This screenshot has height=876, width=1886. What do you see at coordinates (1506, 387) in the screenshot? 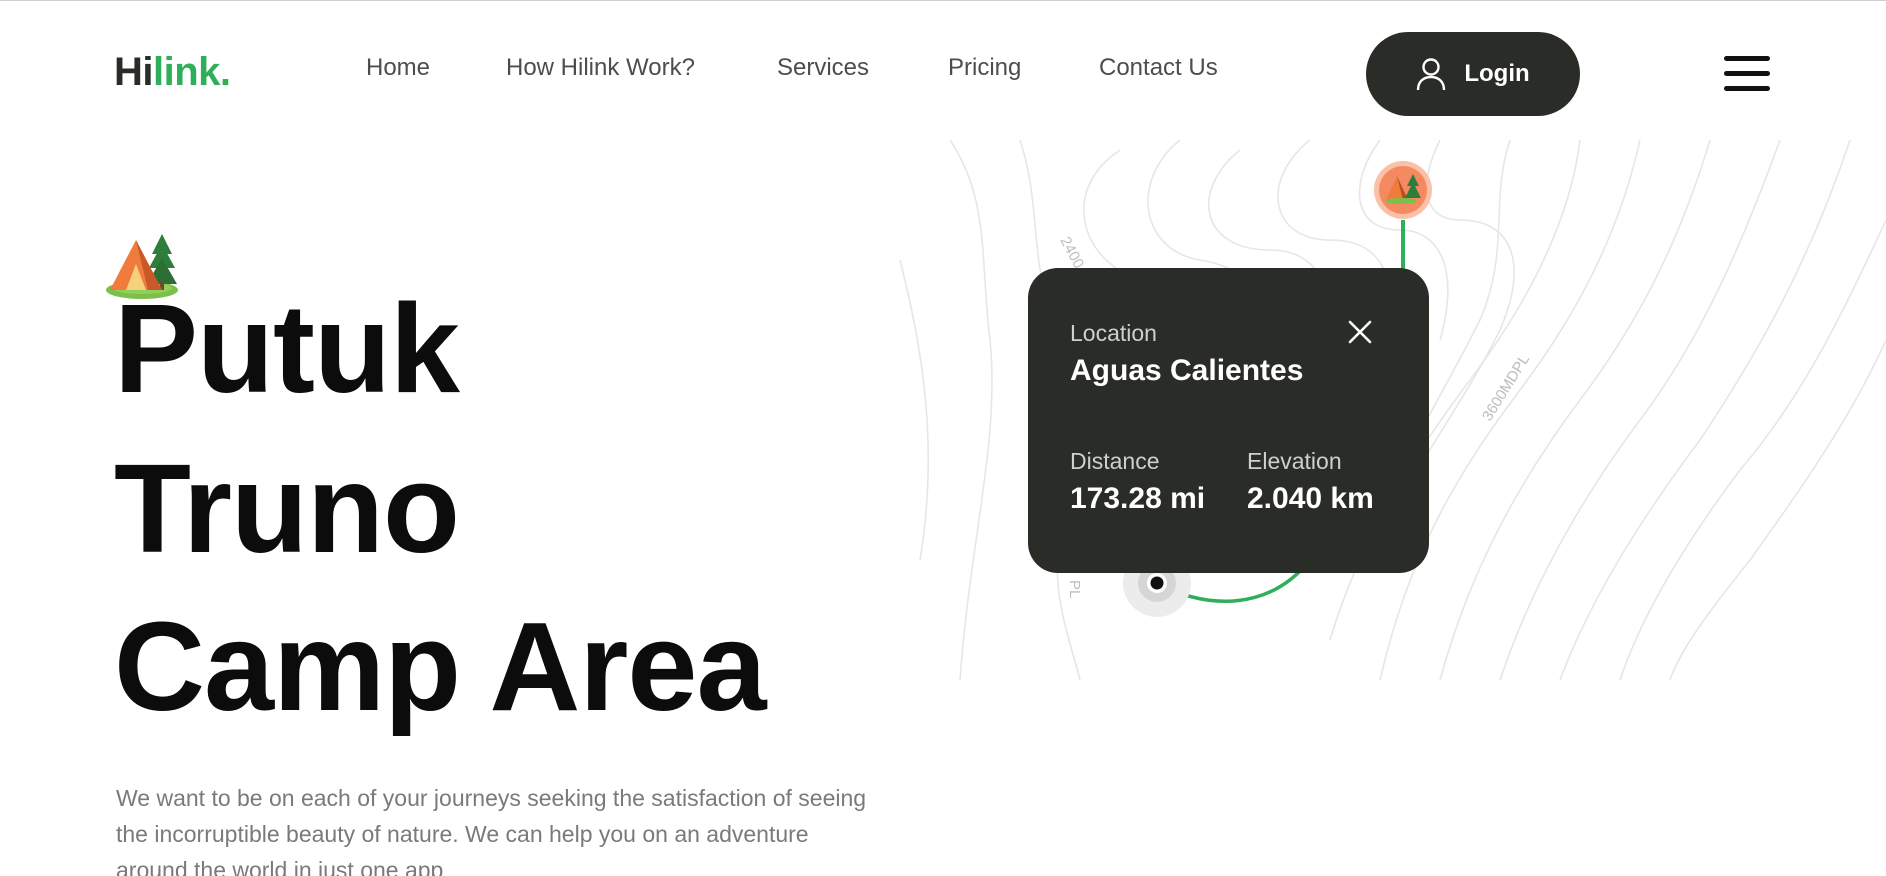
I see `contour-label: 3600MDPL` at bounding box center [1506, 387].